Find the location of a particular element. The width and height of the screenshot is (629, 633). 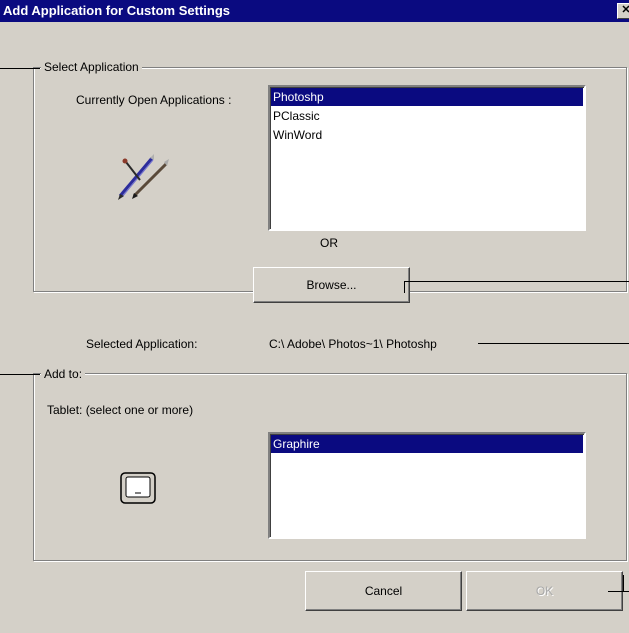

list-item-graphire: Graphire is located at coordinates (427, 444).